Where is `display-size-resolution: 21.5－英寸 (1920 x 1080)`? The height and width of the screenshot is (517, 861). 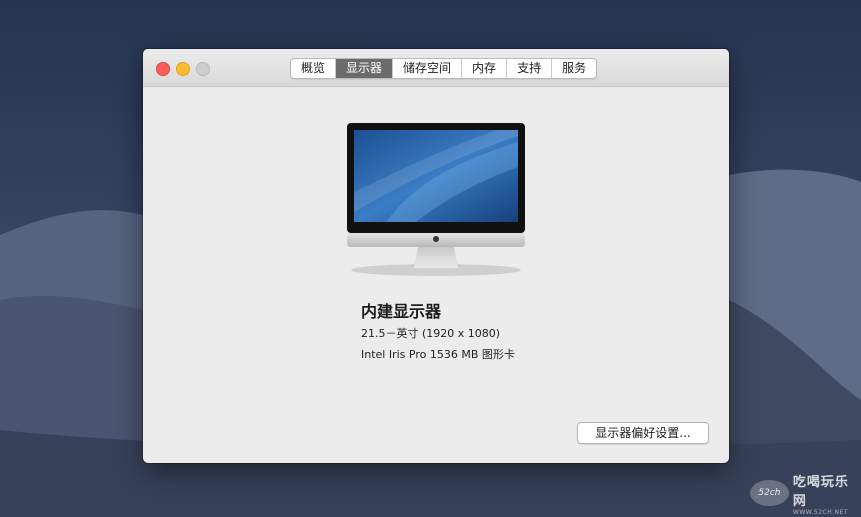 display-size-resolution: 21.5－英寸 (1920 x 1080) is located at coordinates (431, 333).